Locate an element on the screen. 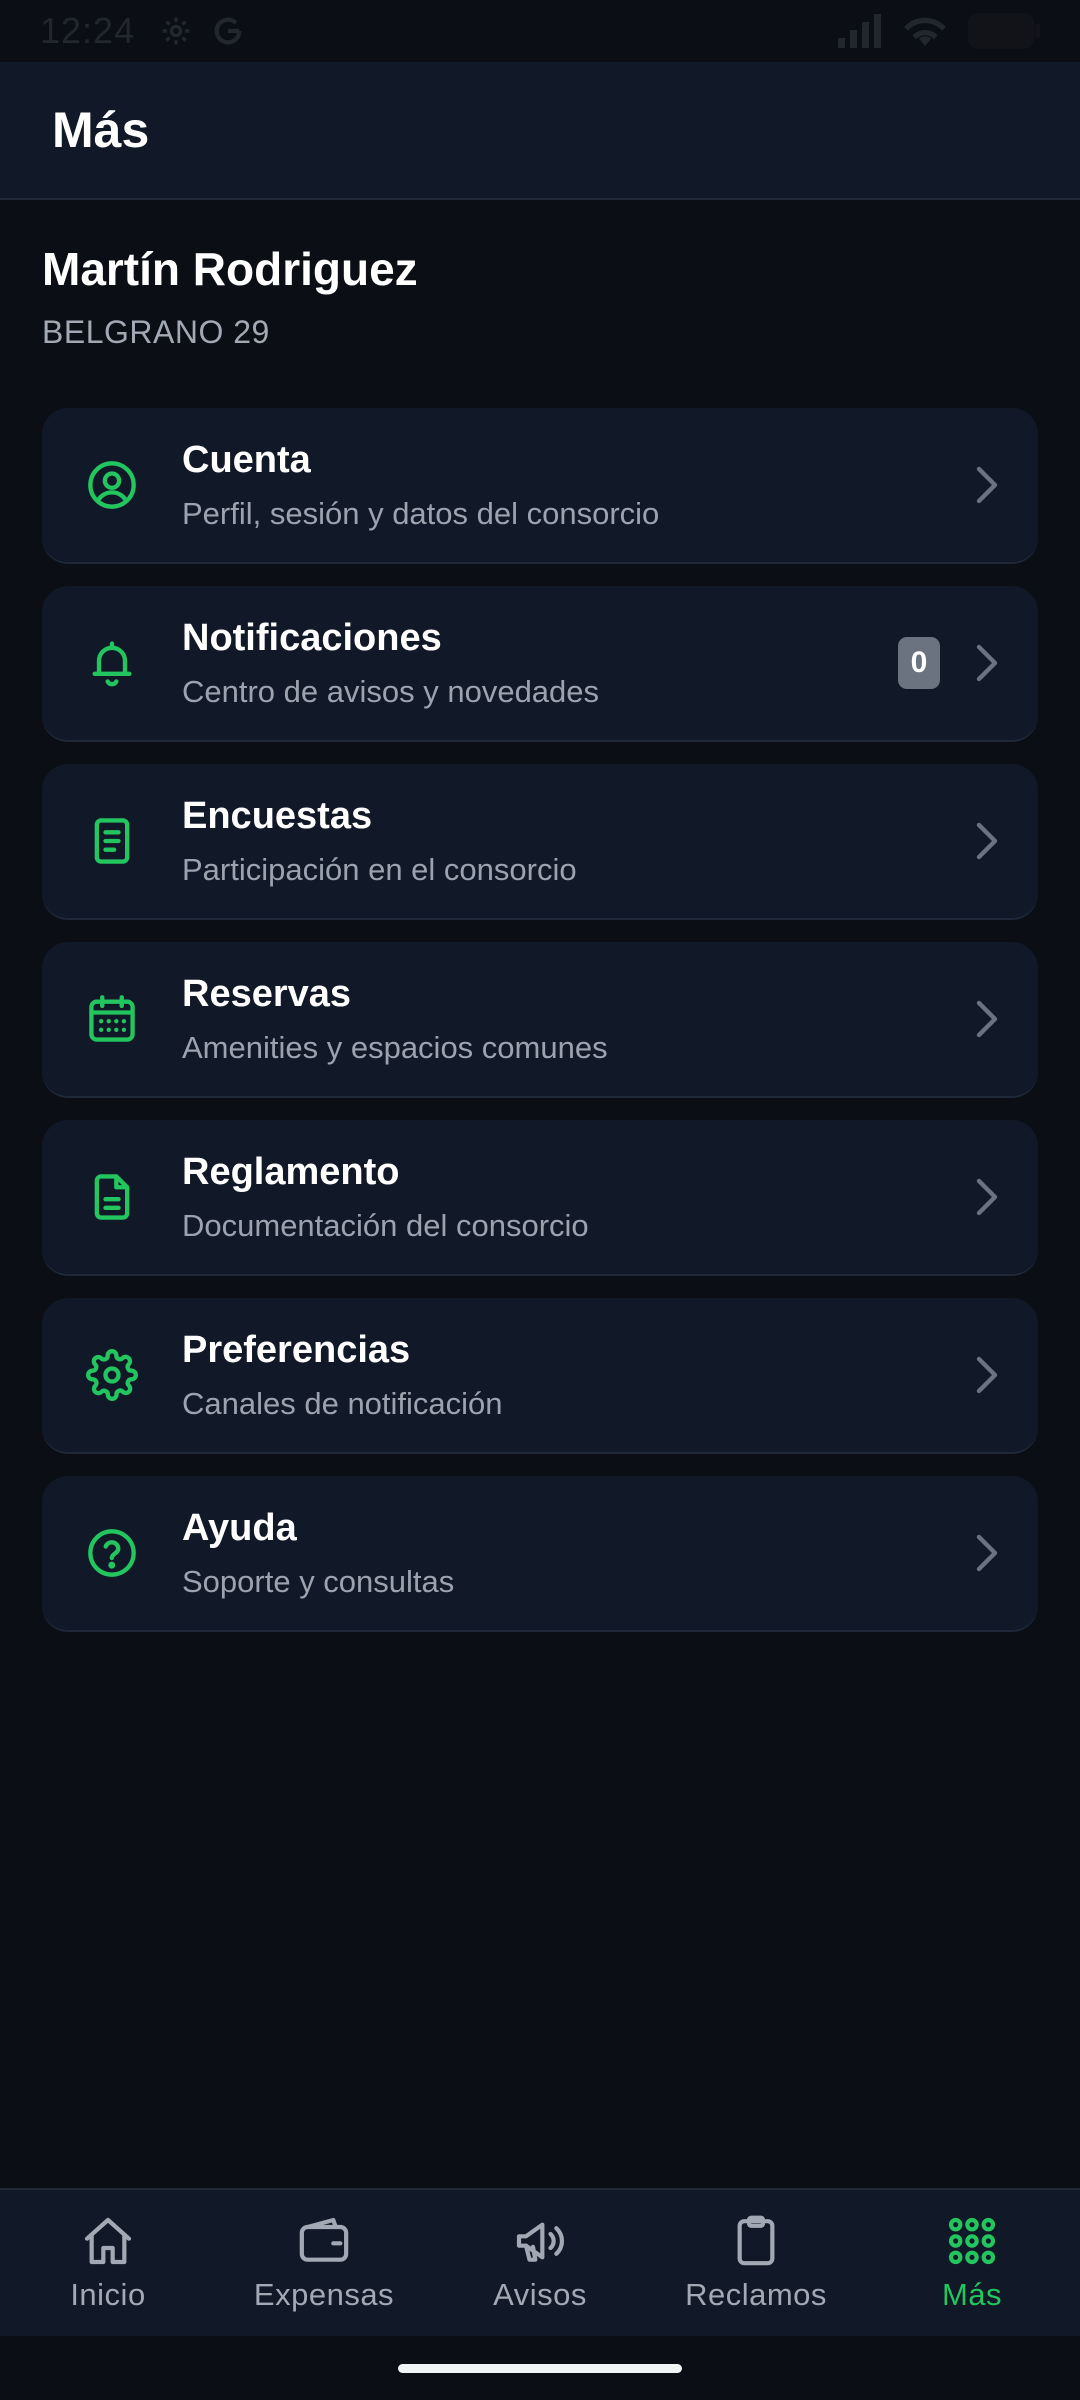 The width and height of the screenshot is (1080, 2400). menu-item-texts: Ayuda Soporte y consultas is located at coordinates (318, 1553).